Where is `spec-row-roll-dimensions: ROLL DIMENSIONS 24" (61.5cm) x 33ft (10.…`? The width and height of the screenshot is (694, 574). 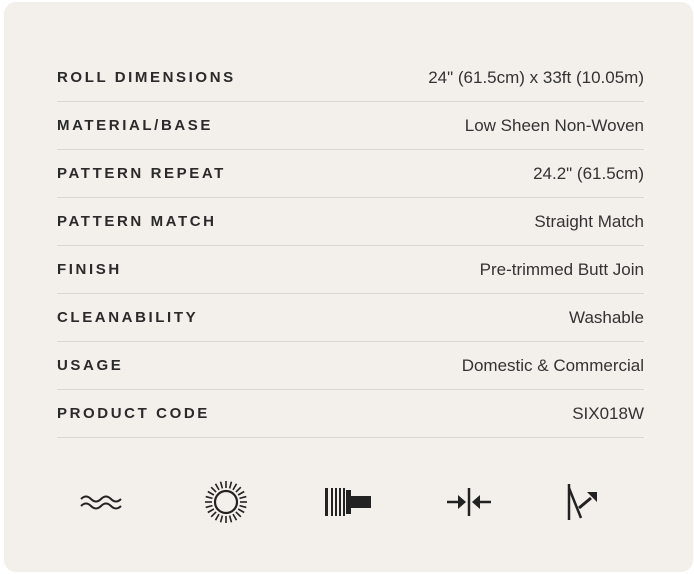
spec-row-roll-dimensions: ROLL DIMENSIONS 24" (61.5cm) x 33ft (10.… is located at coordinates (350, 78).